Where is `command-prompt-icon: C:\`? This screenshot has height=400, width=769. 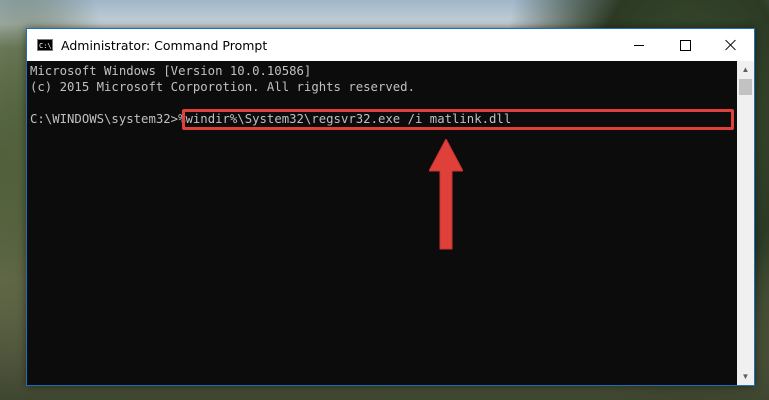 command-prompt-icon: C:\ is located at coordinates (45, 45).